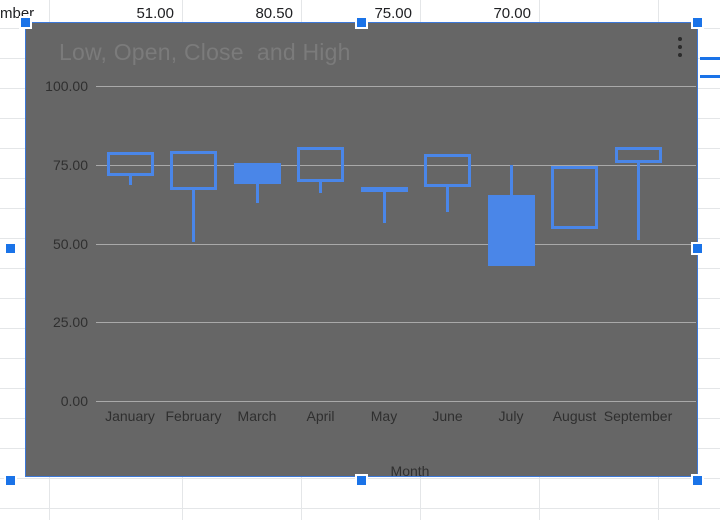 The image size is (720, 520). Describe the element at coordinates (638, 416) in the screenshot. I see `x-axis-tick-label: September` at that location.